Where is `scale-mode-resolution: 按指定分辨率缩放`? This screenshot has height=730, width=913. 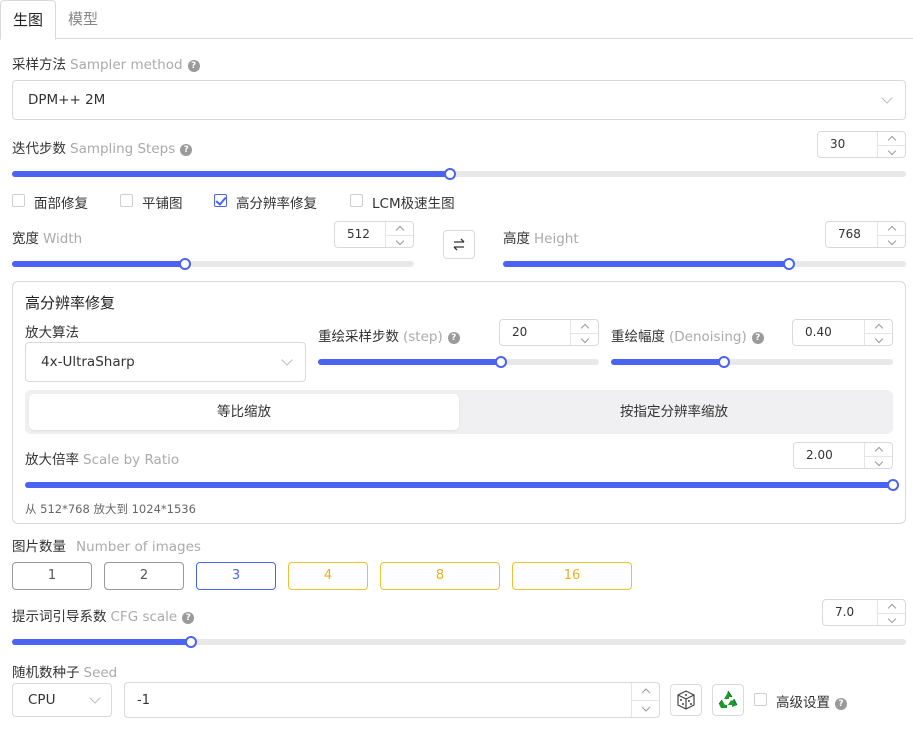
scale-mode-resolution: 按指定分辨率缩放 is located at coordinates (674, 412).